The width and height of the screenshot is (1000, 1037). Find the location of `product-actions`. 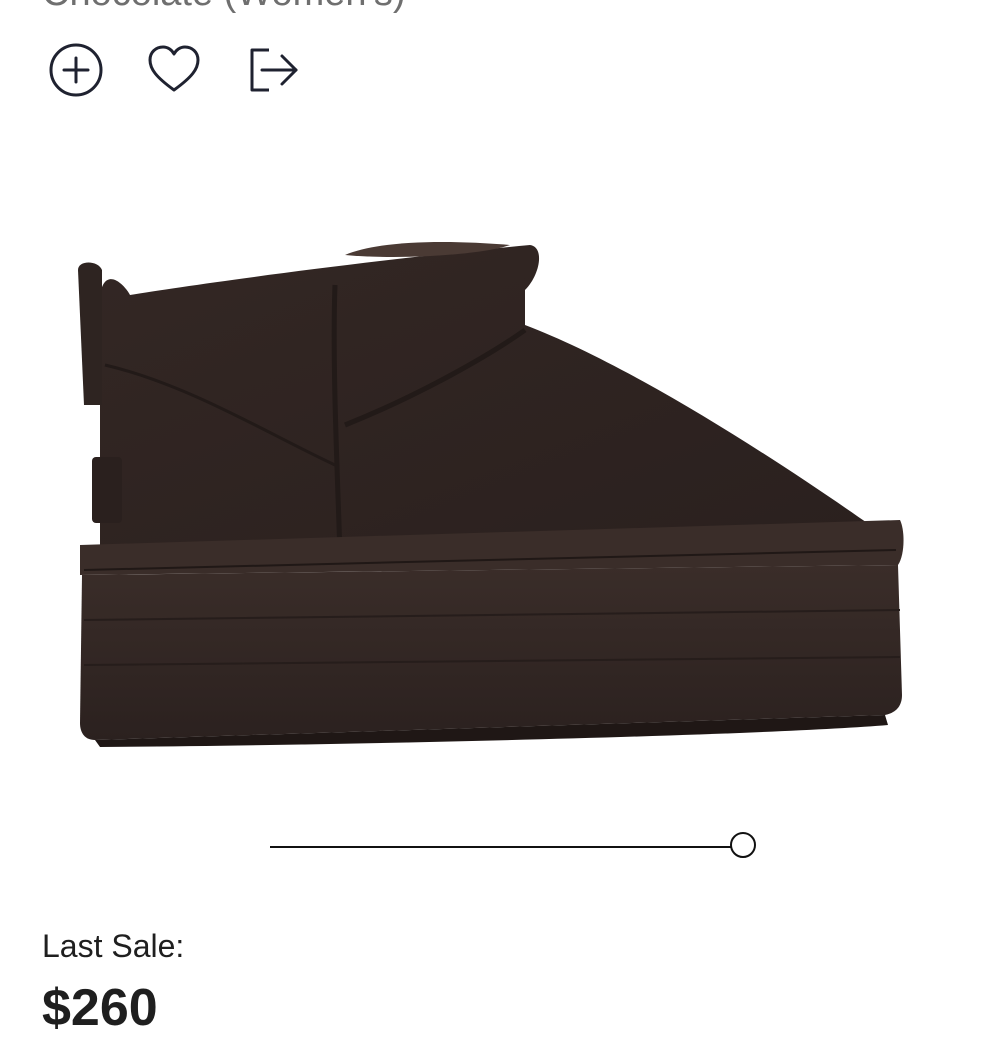

product-actions is located at coordinates (174, 70).